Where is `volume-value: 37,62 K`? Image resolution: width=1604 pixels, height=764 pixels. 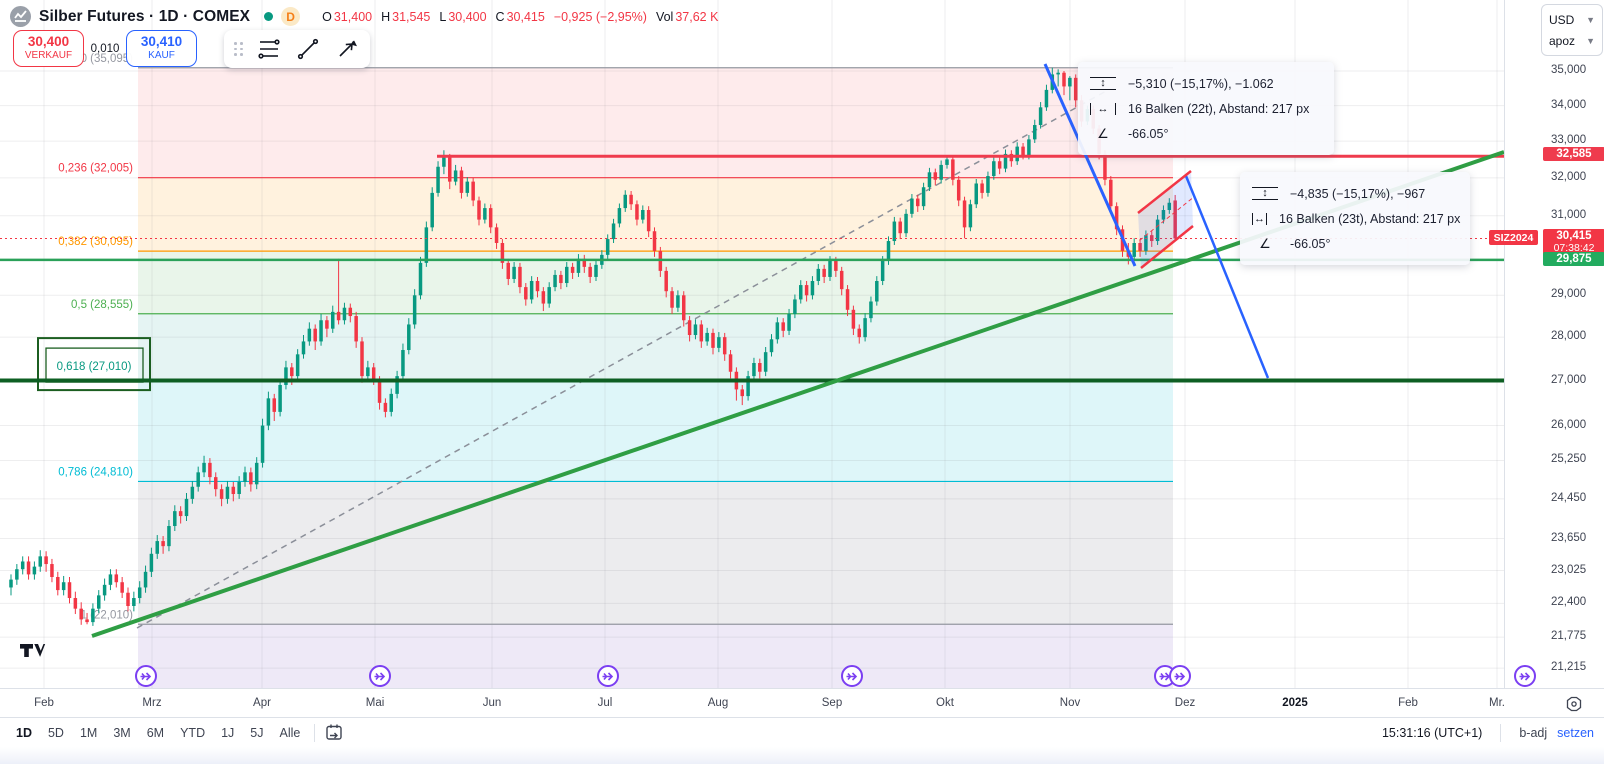 volume-value: 37,62 K is located at coordinates (697, 16).